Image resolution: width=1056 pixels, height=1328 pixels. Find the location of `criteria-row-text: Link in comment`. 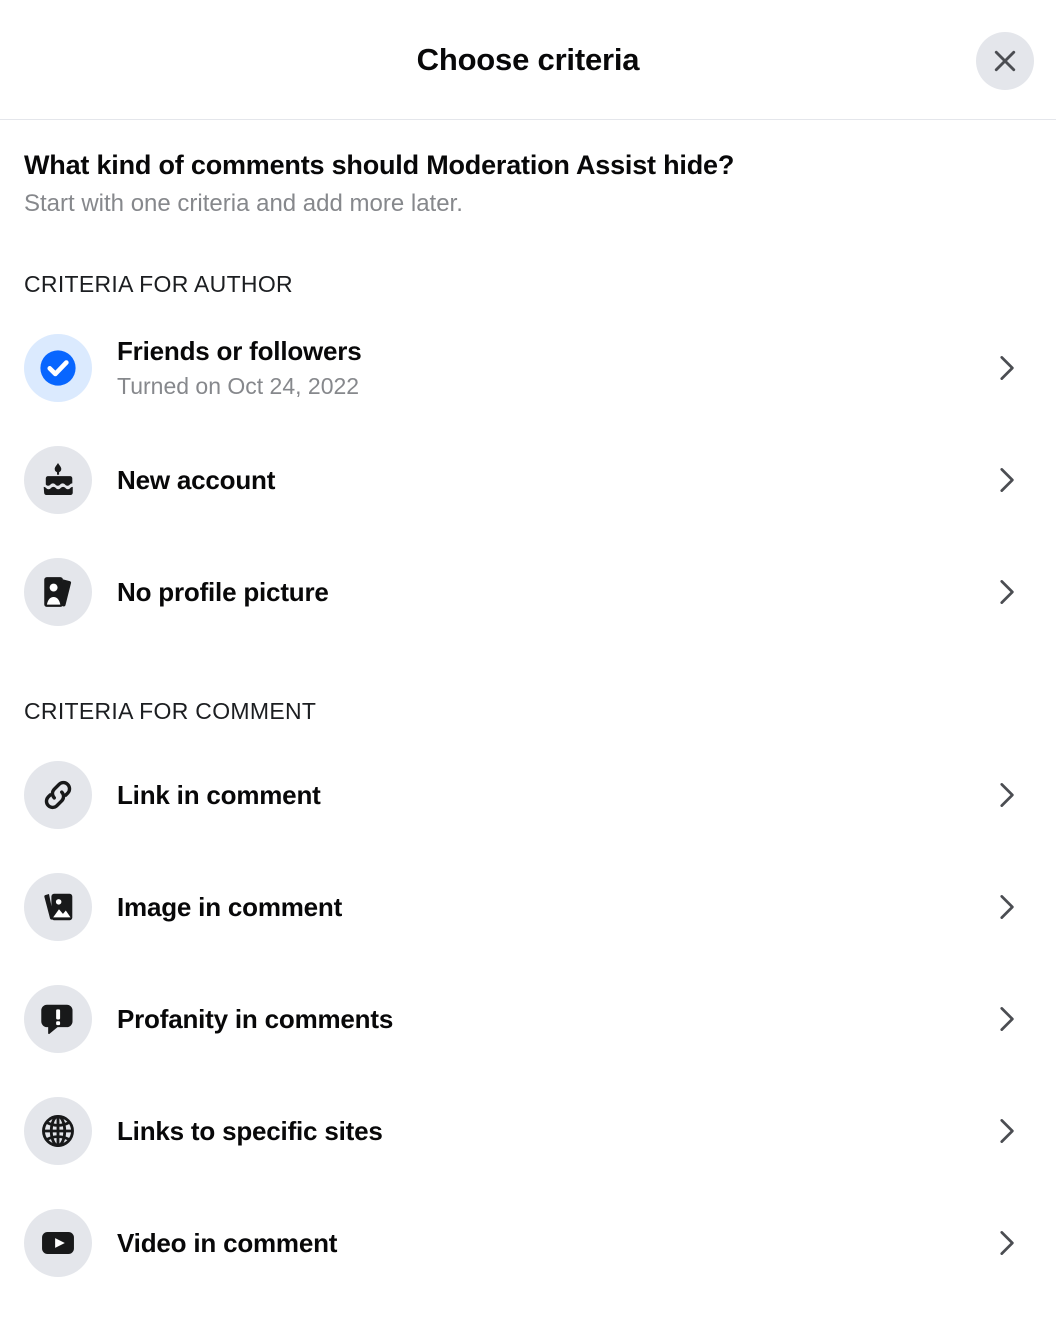

criteria-row-text: Link in comment is located at coordinates (550, 795).